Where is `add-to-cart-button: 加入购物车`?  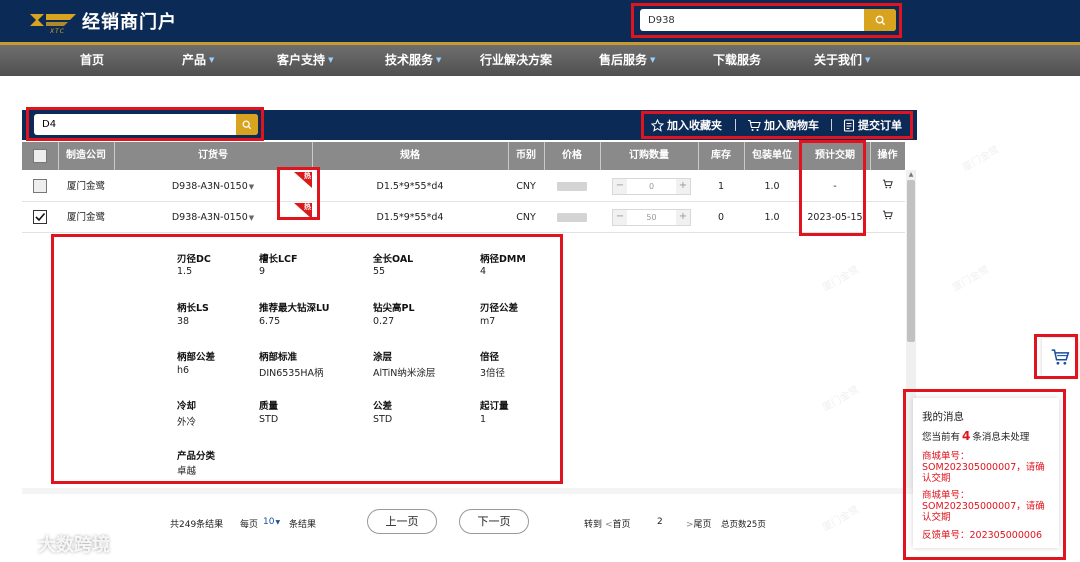
add-to-cart-button: 加入购物车 is located at coordinates (783, 125).